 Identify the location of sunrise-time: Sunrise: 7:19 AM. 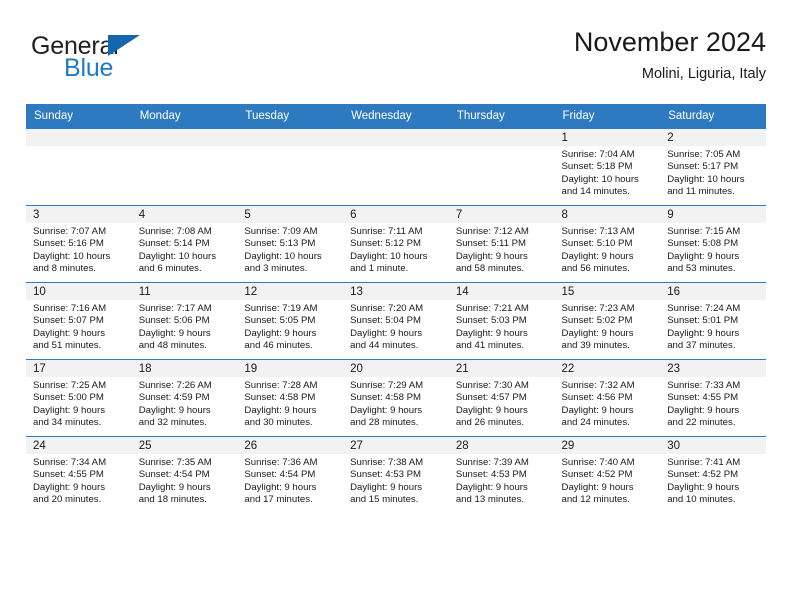
(281, 308).